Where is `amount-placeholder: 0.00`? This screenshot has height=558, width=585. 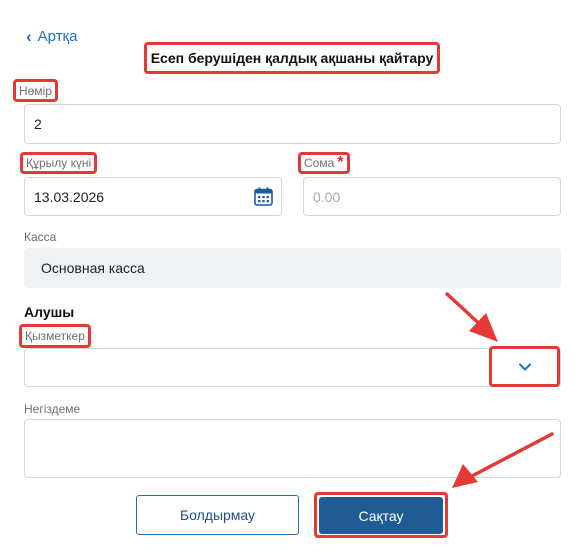 amount-placeholder: 0.00 is located at coordinates (327, 196).